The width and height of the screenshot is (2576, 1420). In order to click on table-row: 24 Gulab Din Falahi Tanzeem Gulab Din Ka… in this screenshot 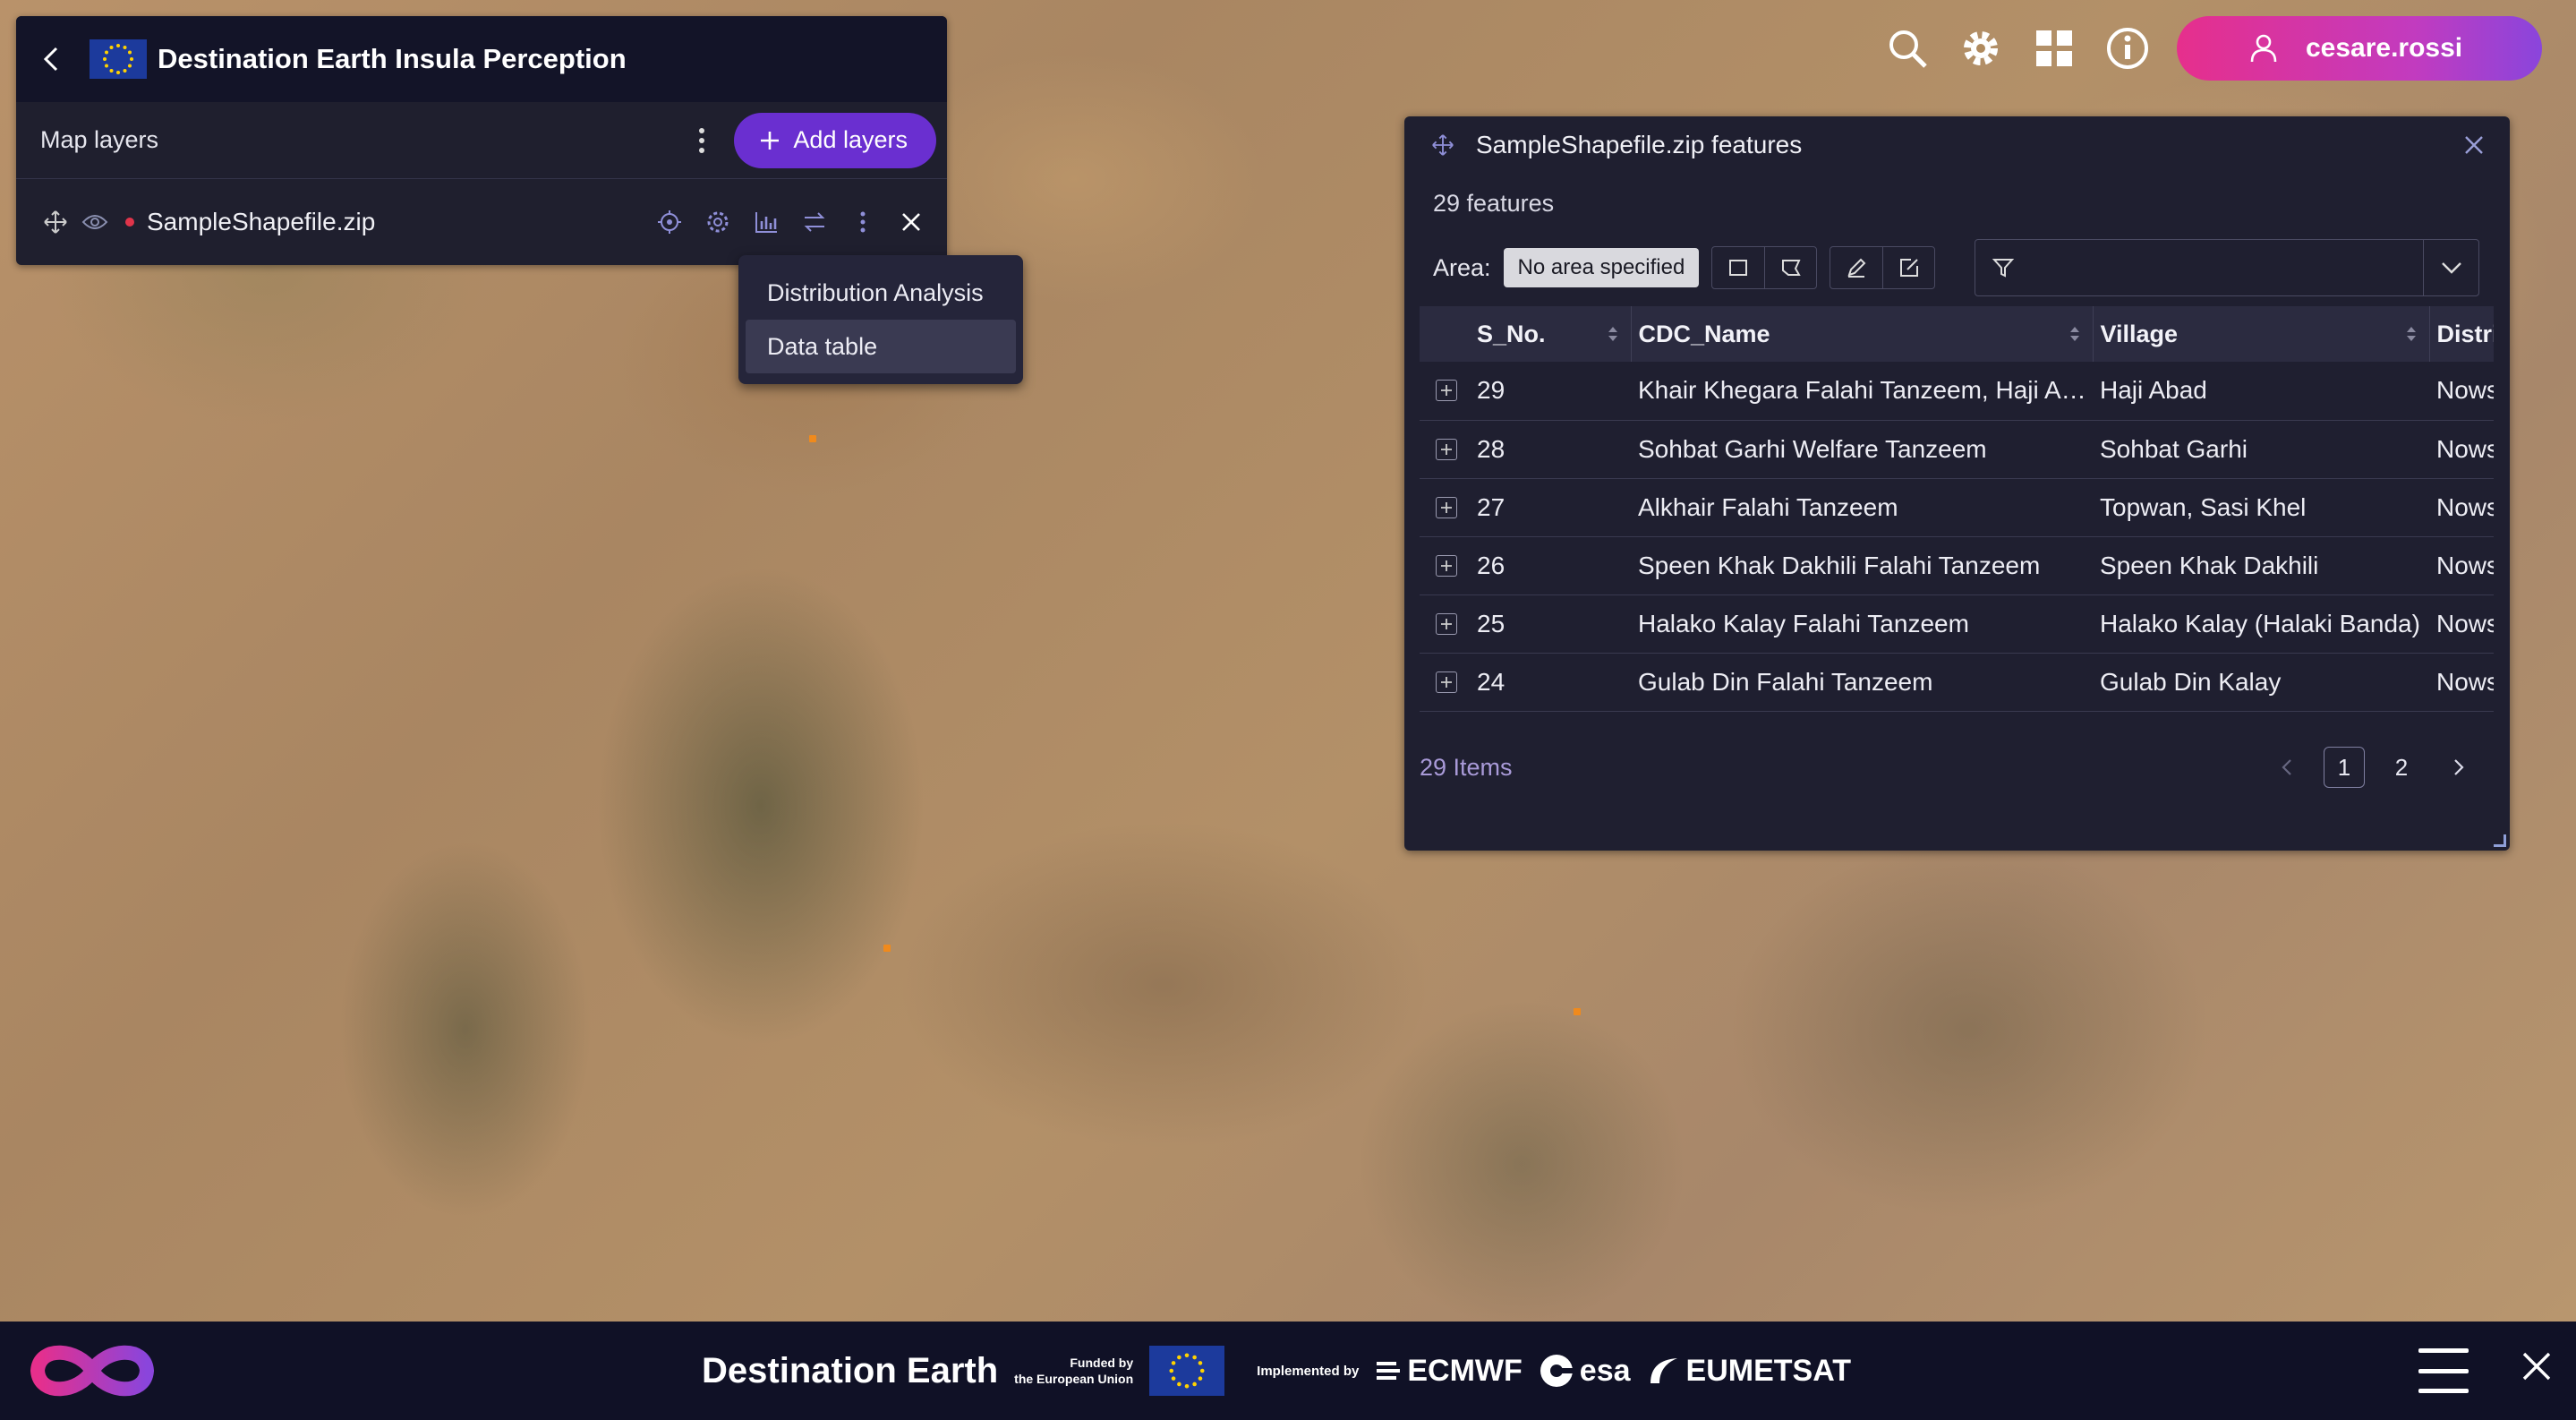, I will do `click(1957, 682)`.